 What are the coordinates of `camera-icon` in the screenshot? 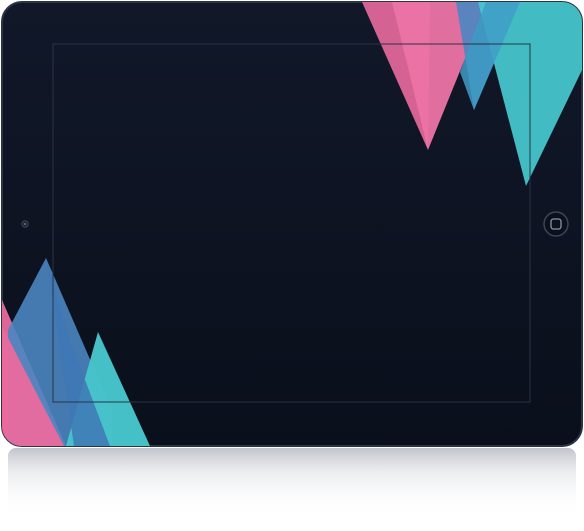 It's located at (25, 224).